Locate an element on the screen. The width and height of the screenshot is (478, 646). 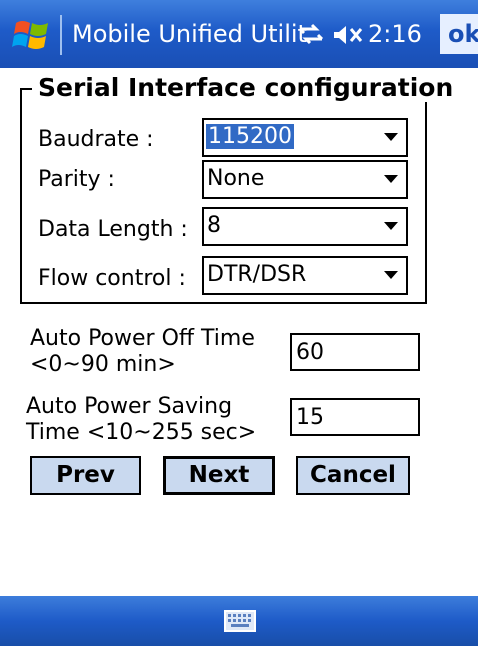
serial-config-title: Serial Interface configuration is located at coordinates (246, 87).